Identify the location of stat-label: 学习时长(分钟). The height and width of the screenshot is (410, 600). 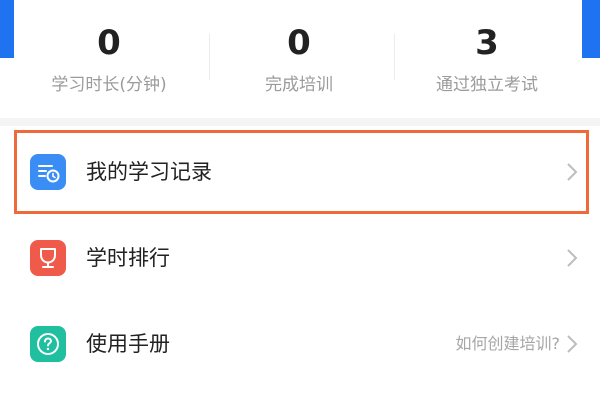
(109, 85).